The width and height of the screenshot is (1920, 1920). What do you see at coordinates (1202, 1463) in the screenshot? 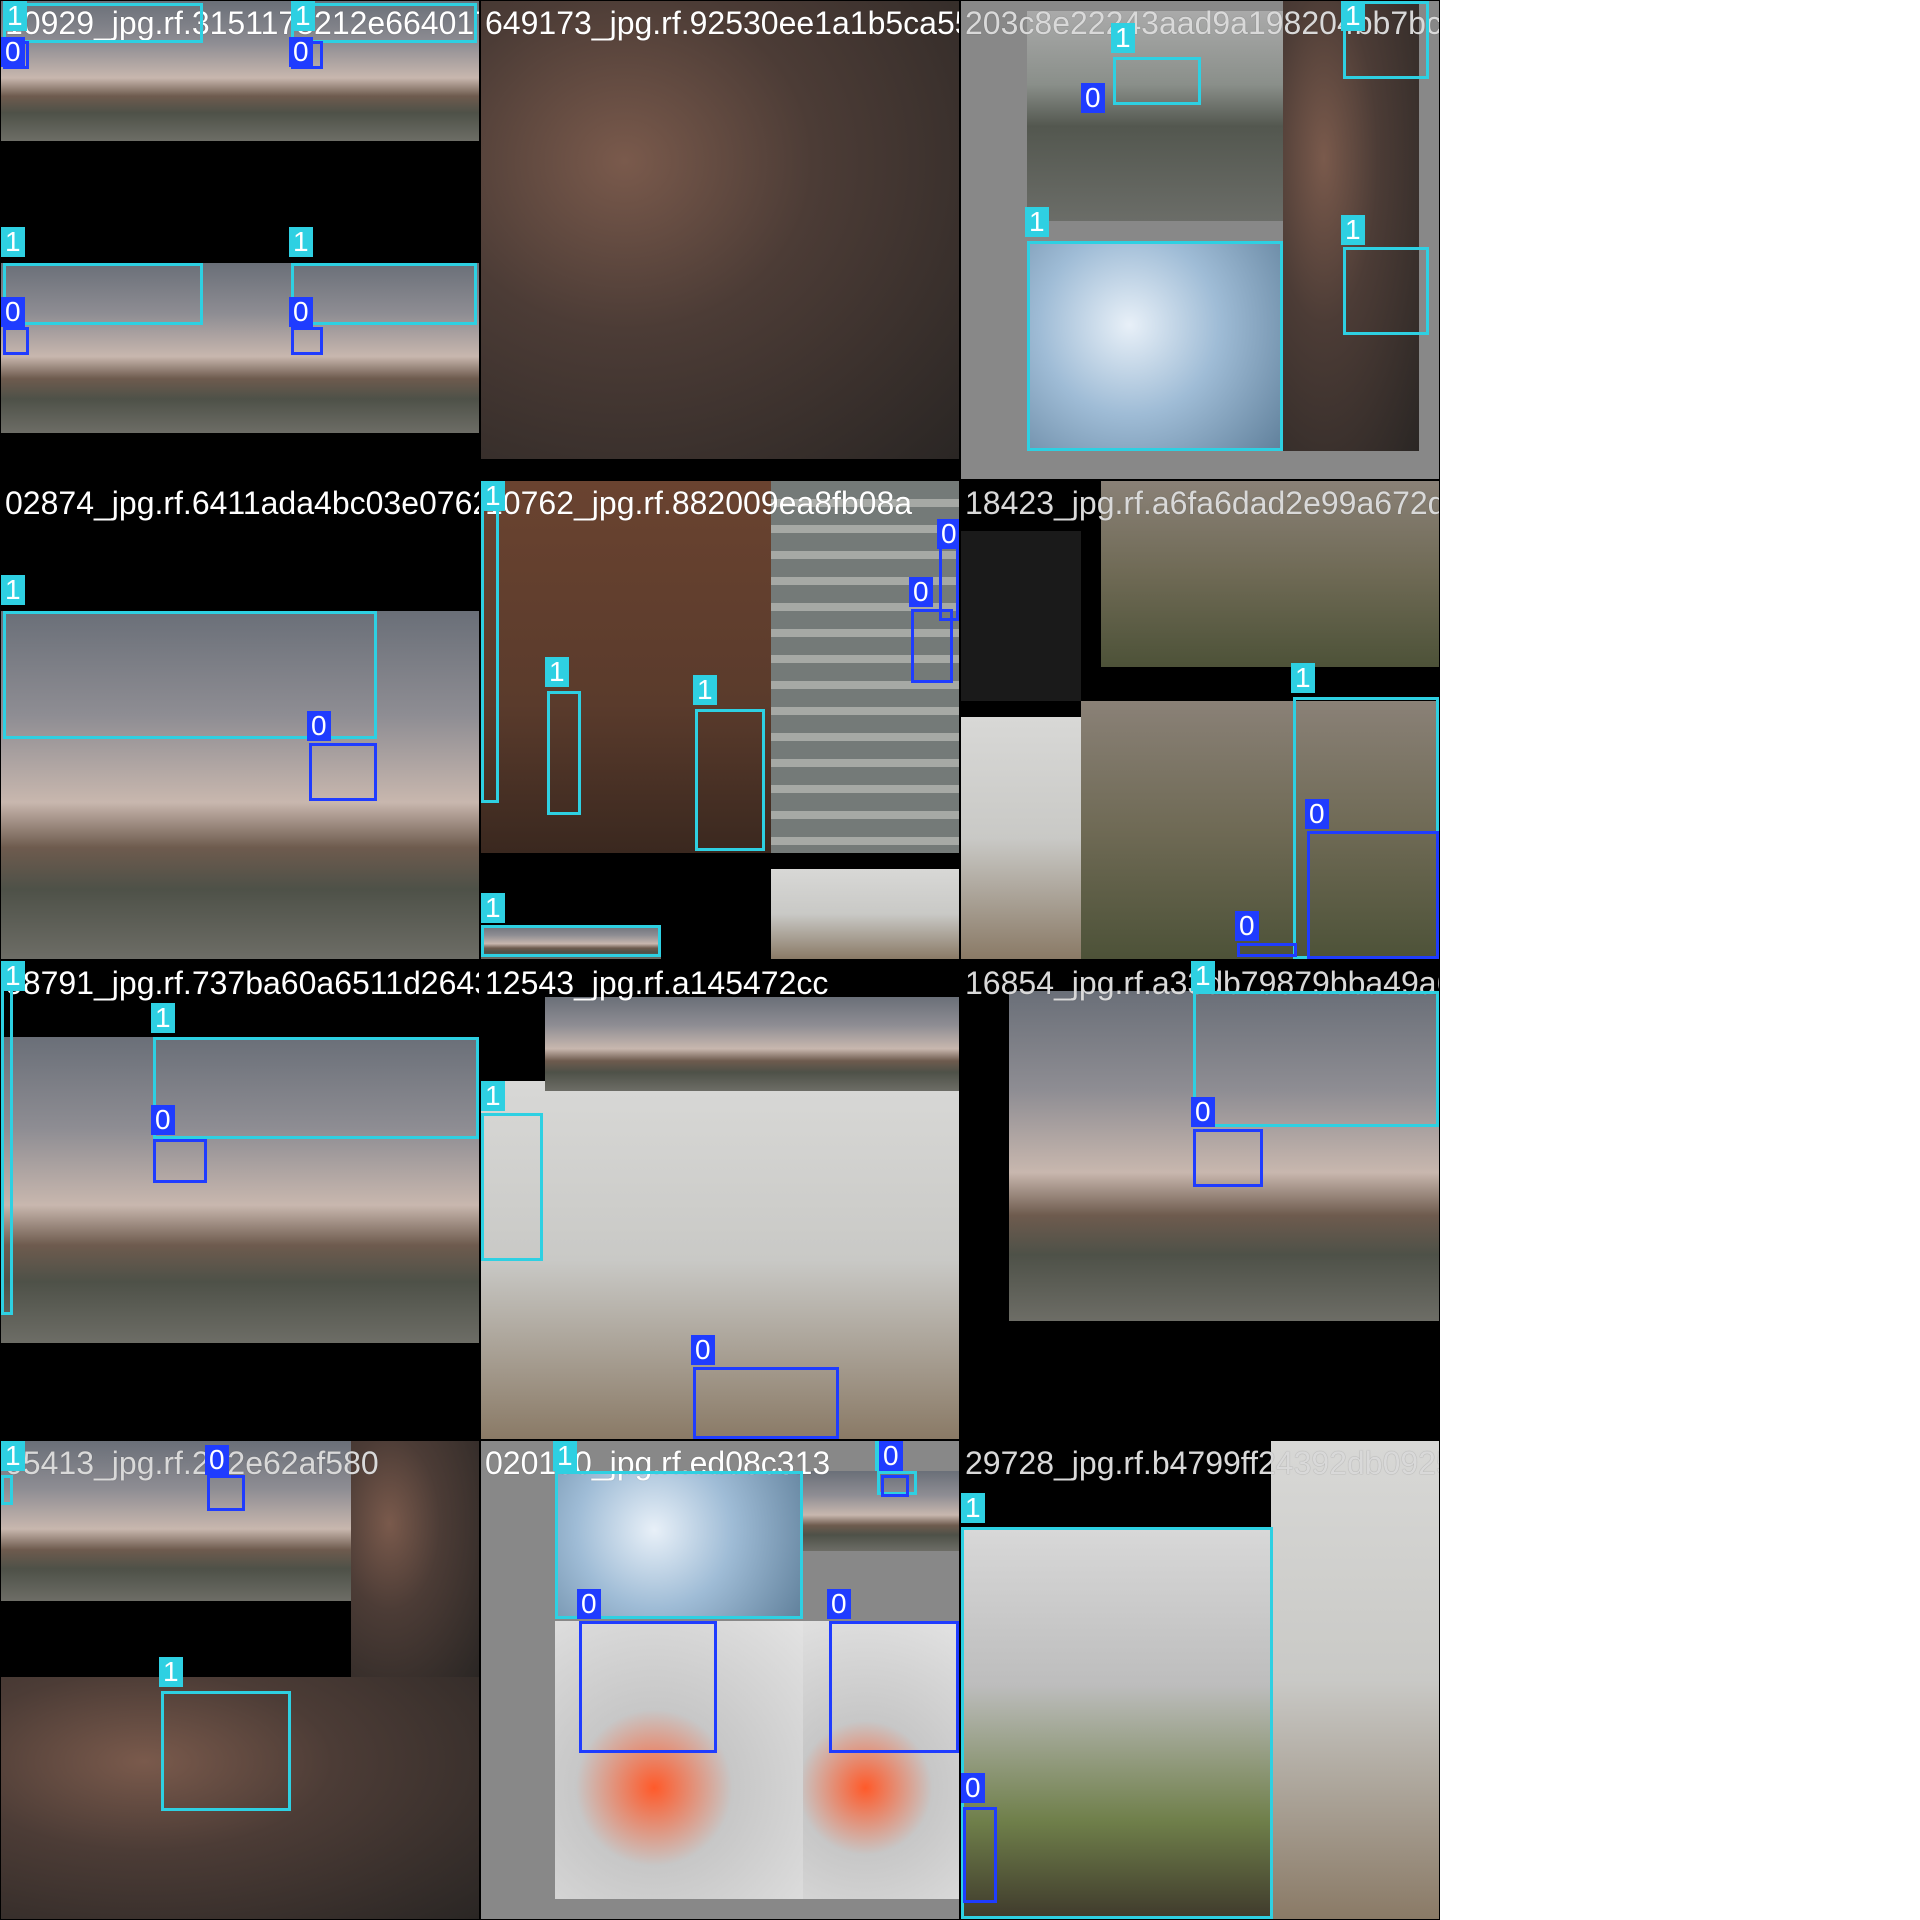
I see `tile-title: 29728_jpg.rf.b4799ff24392db0925143d1f171` at bounding box center [1202, 1463].